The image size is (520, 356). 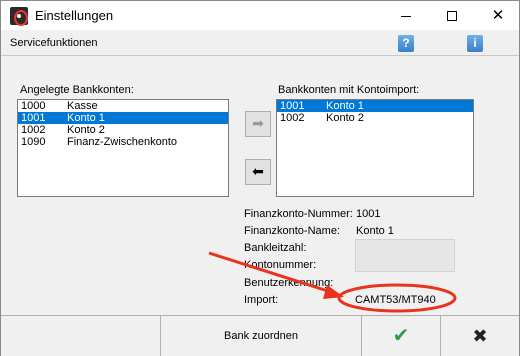 I want to click on finanzkonto-name-value: Konto 1, so click(x=375, y=231).